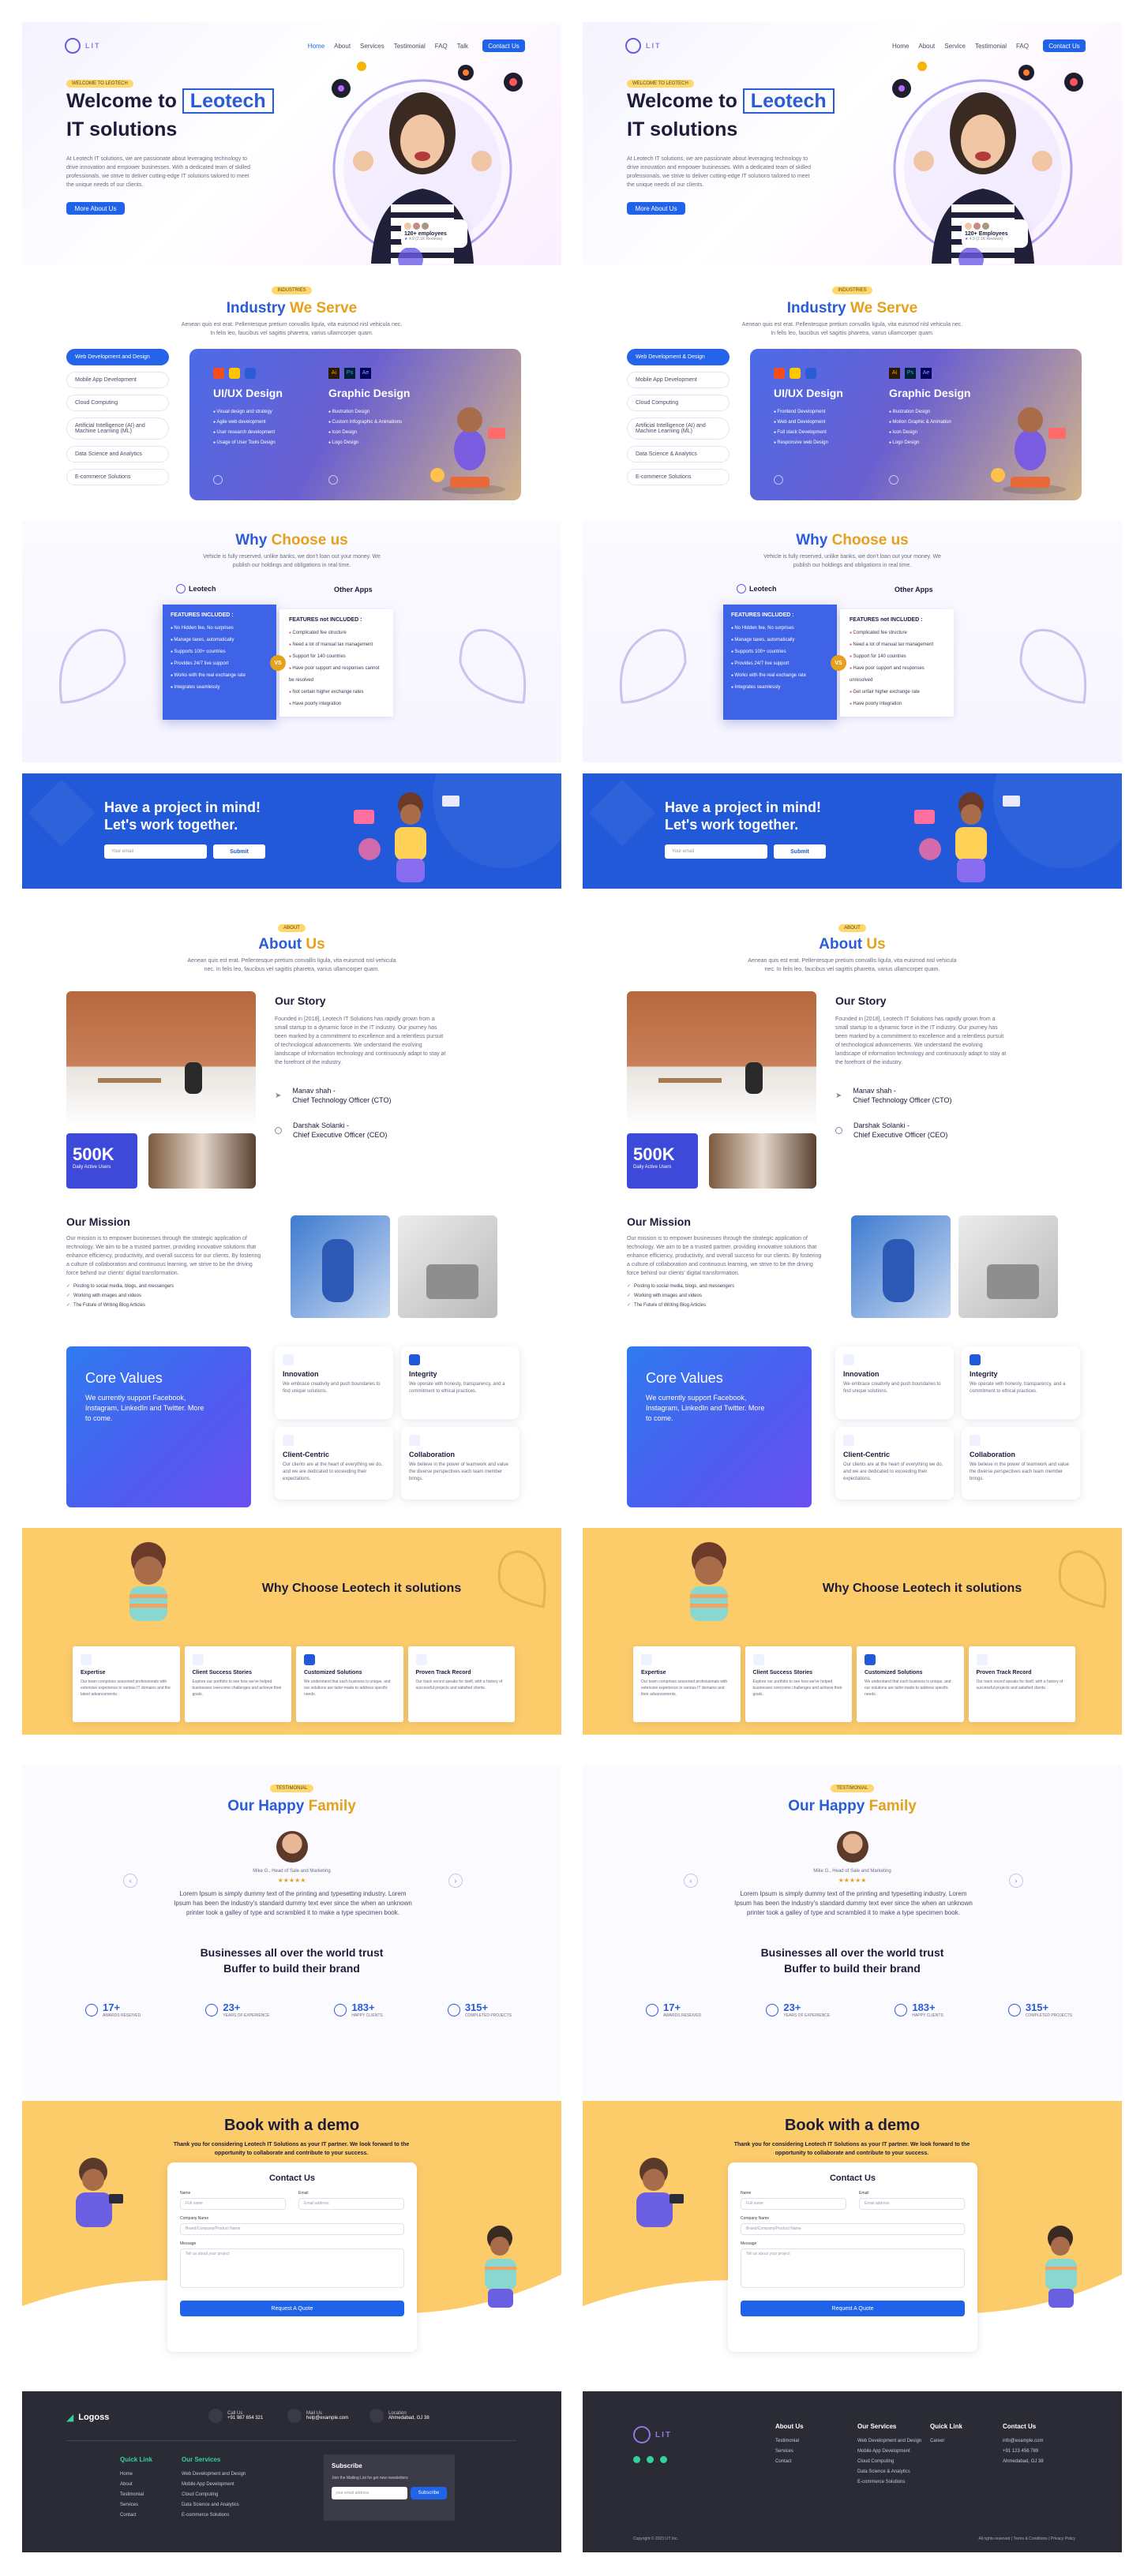 Image resolution: width=1144 pixels, height=2576 pixels. I want to click on footer-logo: LIT, so click(652, 2434).